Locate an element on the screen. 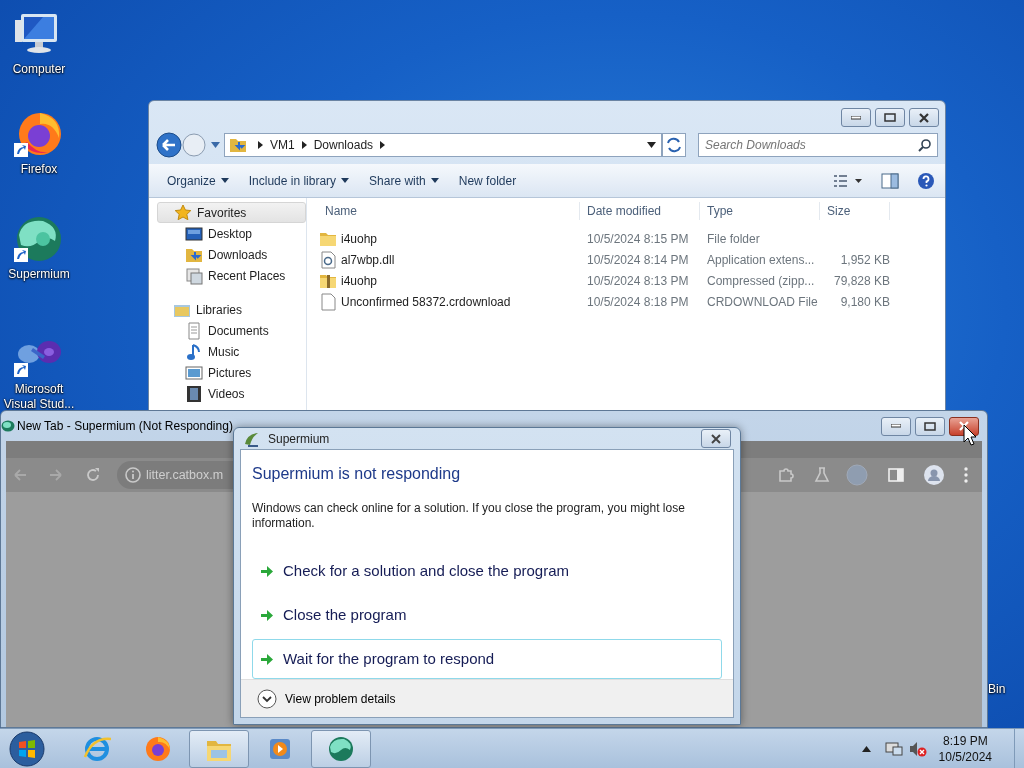  search-icon is located at coordinates (925, 145).